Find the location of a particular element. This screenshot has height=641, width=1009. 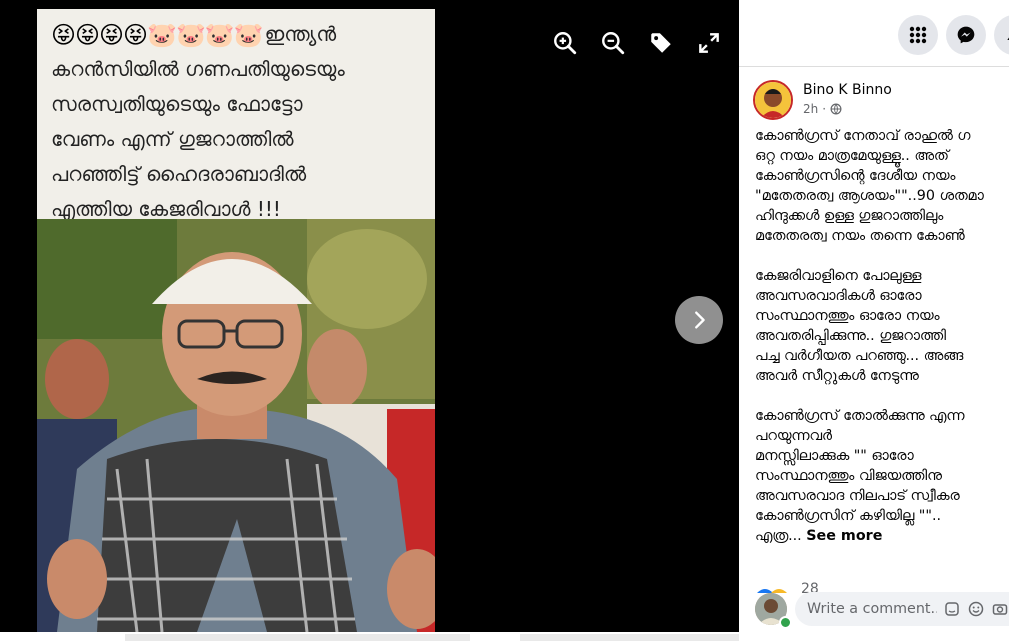

post-line: മനസ്സിലാക്കുക "" ഓരോ is located at coordinates (834, 456).